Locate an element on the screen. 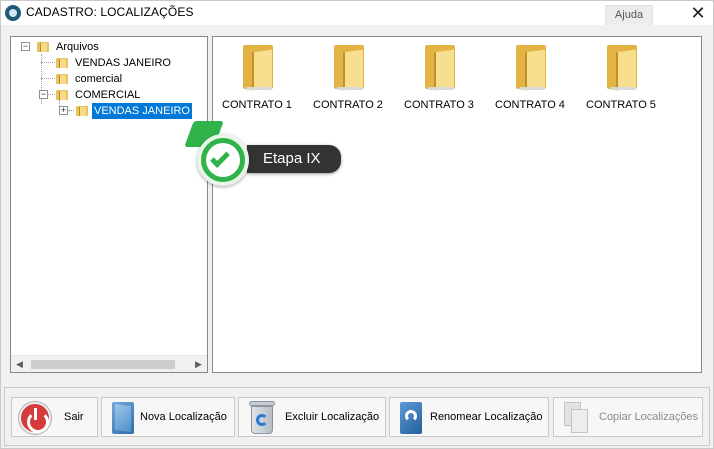  power-icon is located at coordinates (35, 418).